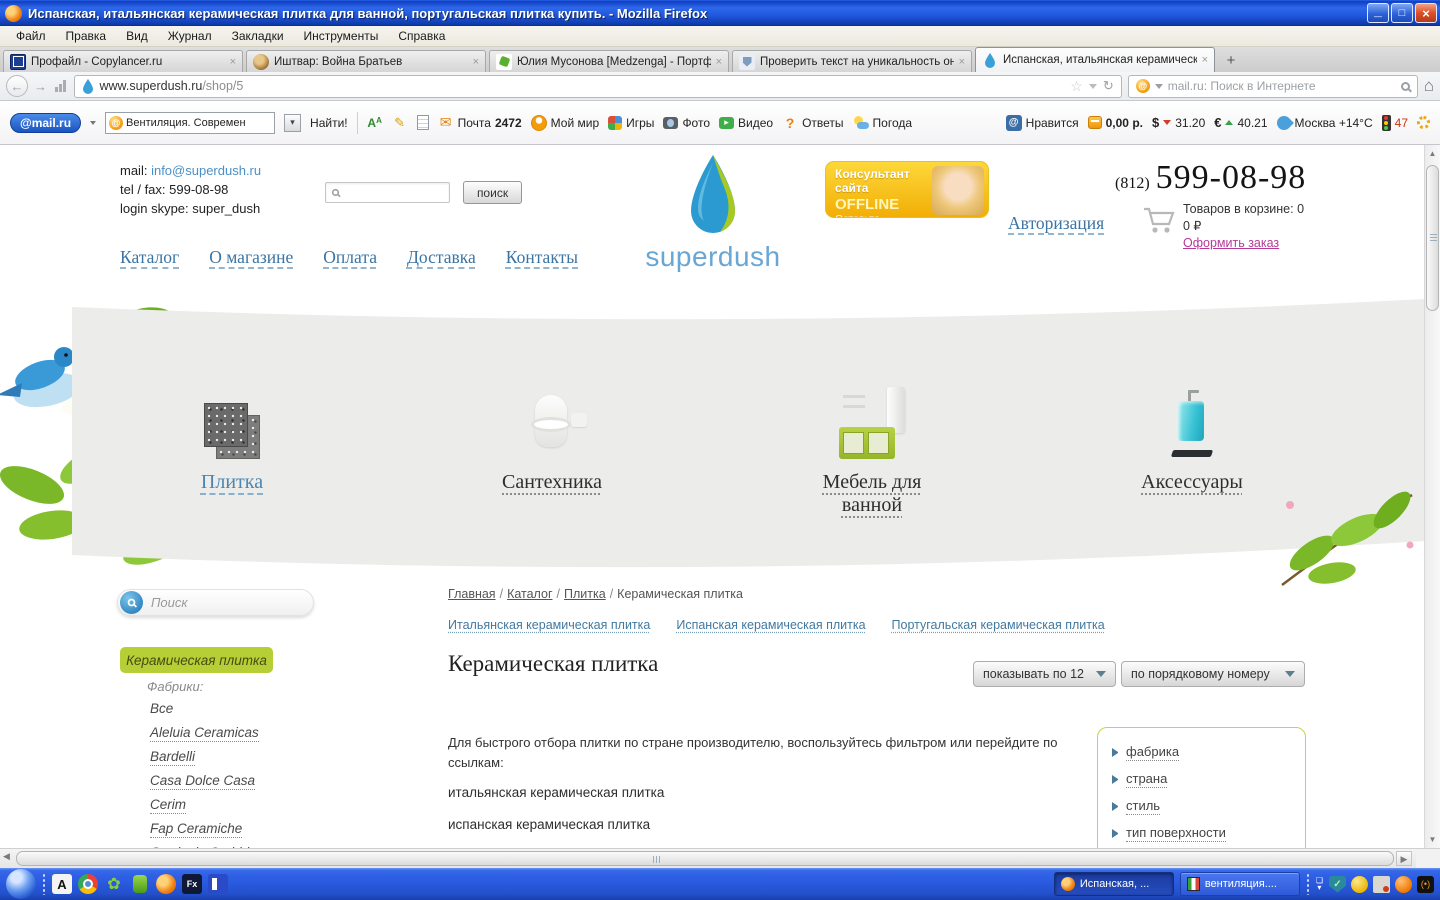  Describe the element at coordinates (705, 858) in the screenshot. I see `horizontal-scrollbar-thumb` at that location.